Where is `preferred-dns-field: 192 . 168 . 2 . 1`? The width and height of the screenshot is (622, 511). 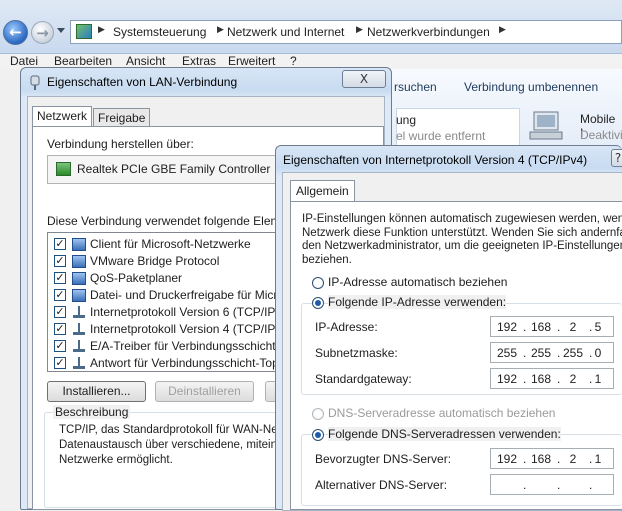 preferred-dns-field: 192 . 168 . 2 . 1 is located at coordinates (552, 458).